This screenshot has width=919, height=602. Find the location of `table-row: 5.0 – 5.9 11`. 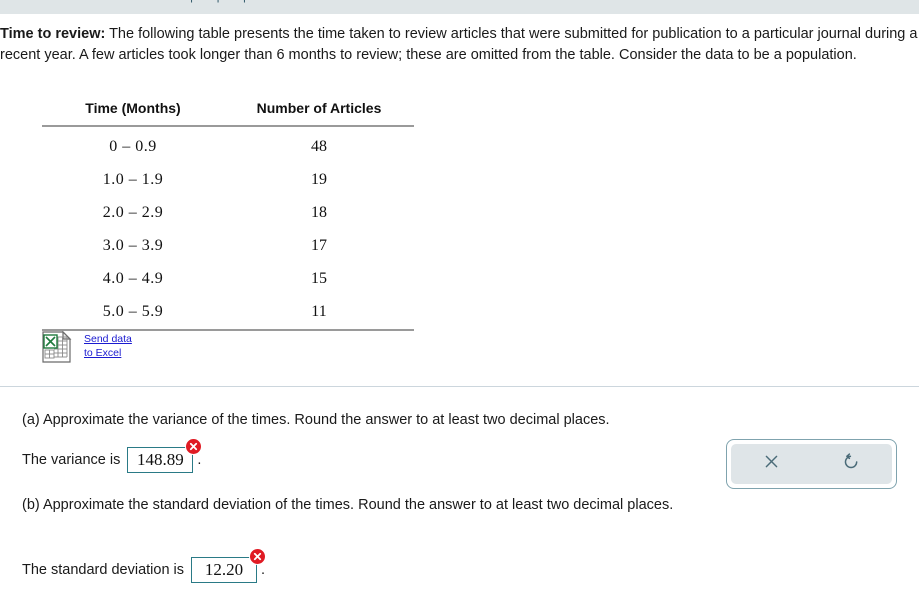

table-row: 5.0 – 5.9 11 is located at coordinates (228, 313).